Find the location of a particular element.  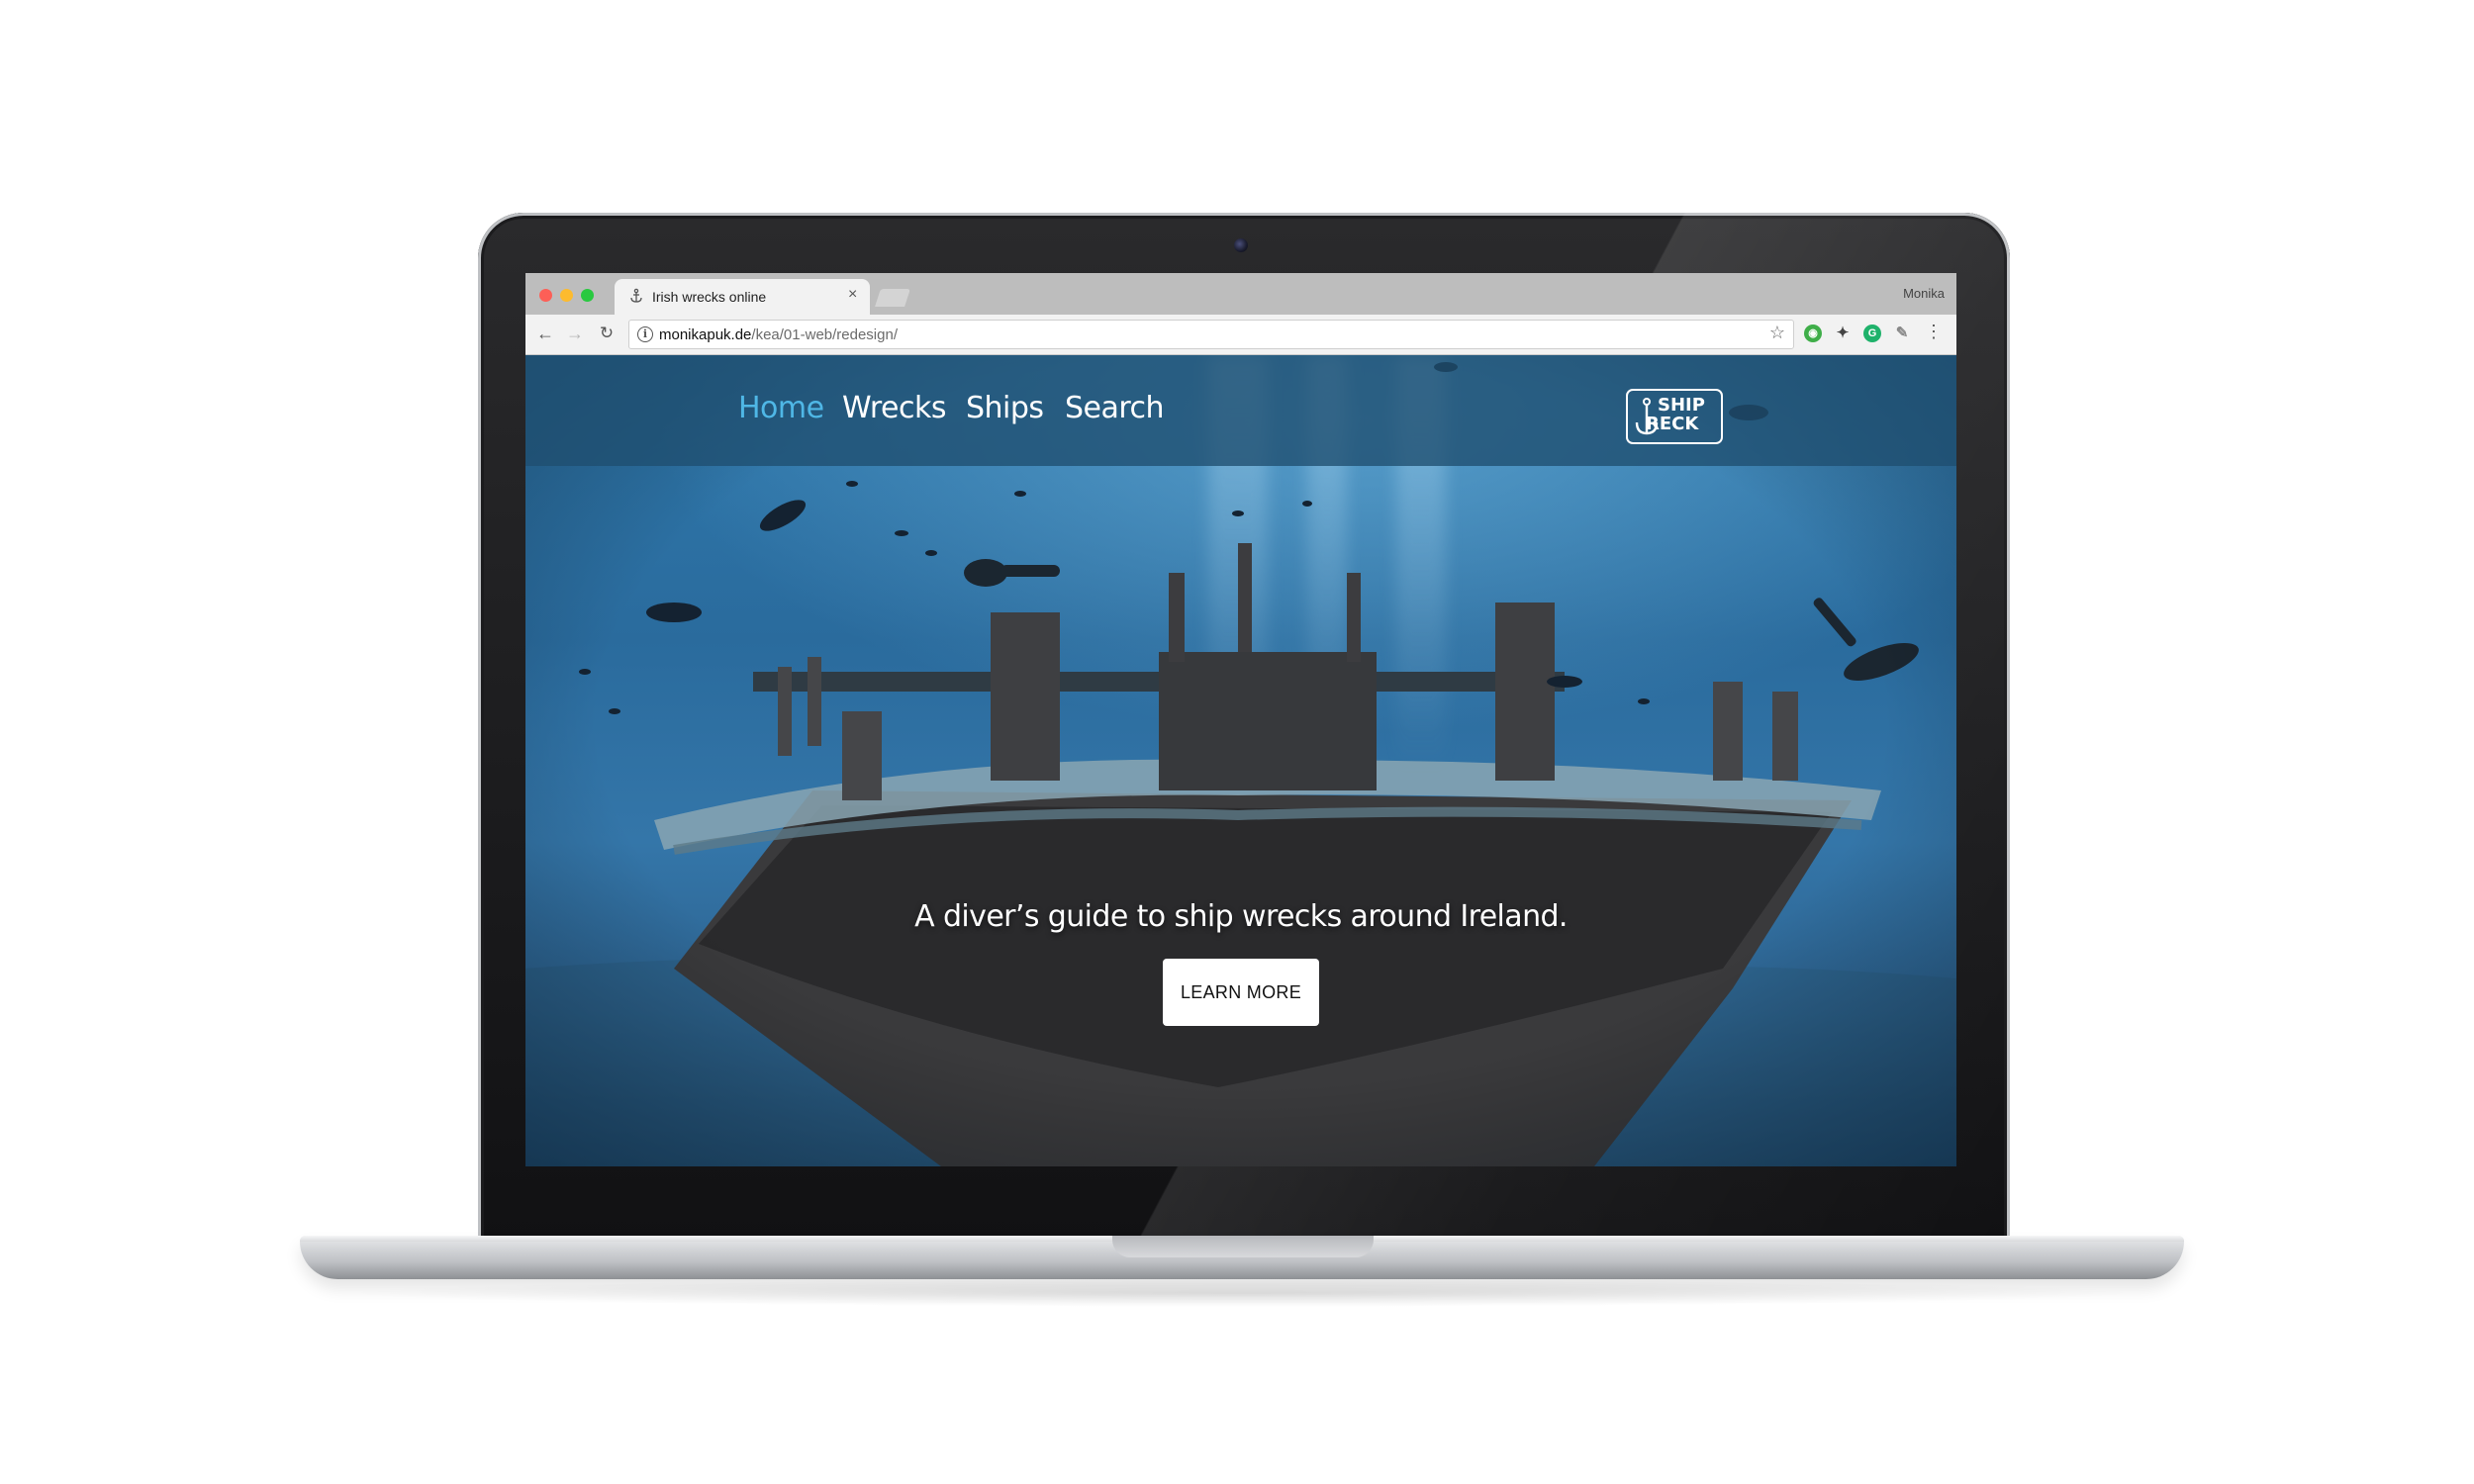

logo-line-1: SHIP is located at coordinates (1682, 405).